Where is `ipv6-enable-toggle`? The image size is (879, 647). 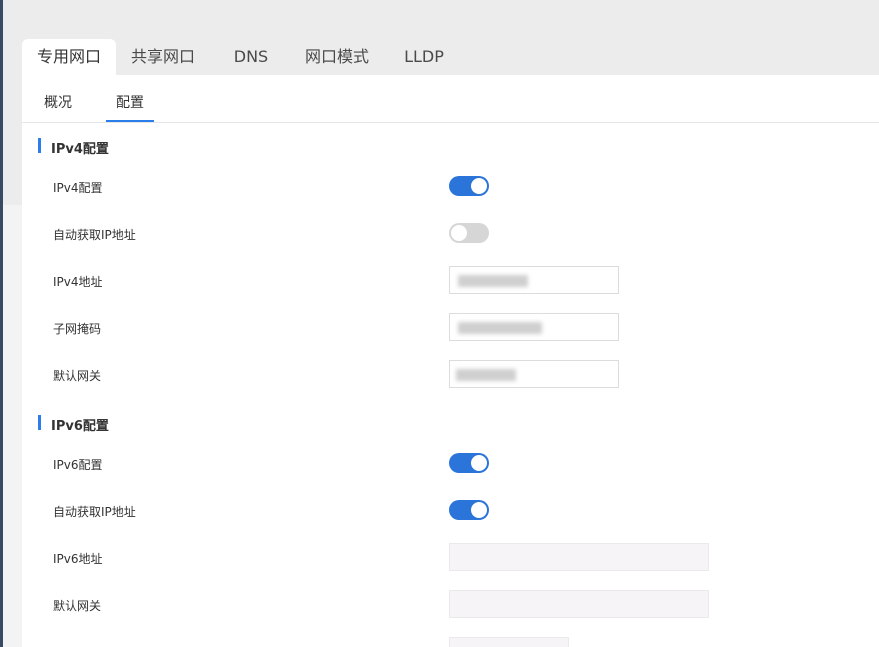
ipv6-enable-toggle is located at coordinates (469, 463).